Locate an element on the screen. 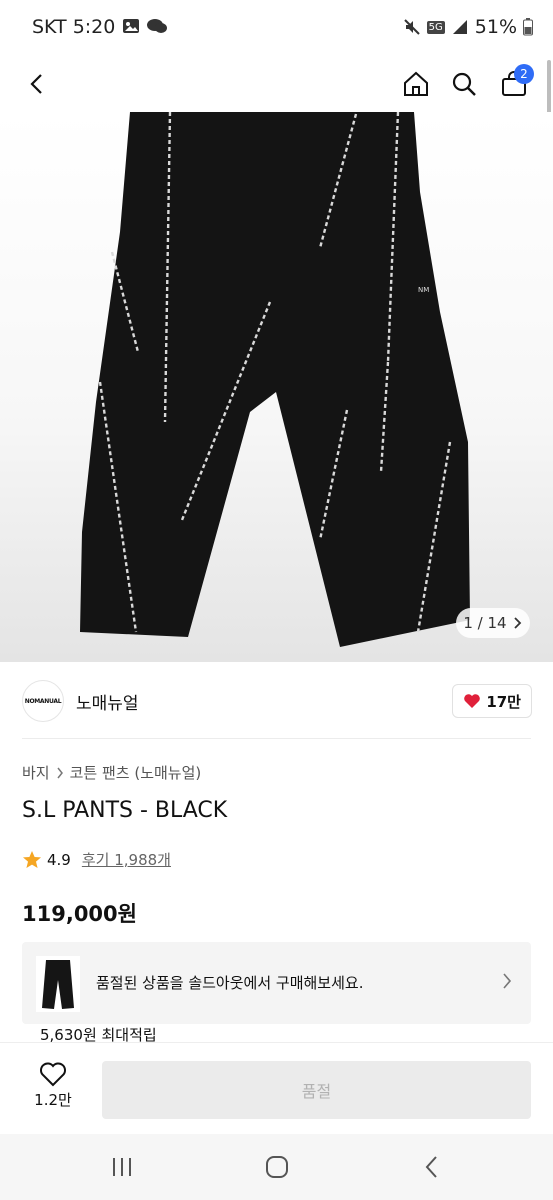 This screenshot has height=1200, width=553. brand-like-count: 17만 is located at coordinates (503, 701).